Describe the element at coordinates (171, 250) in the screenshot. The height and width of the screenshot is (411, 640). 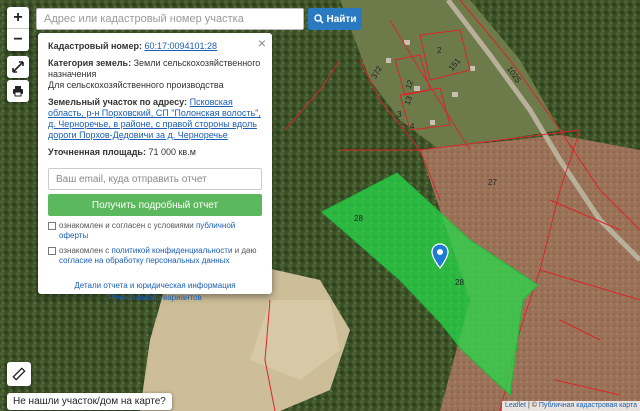
I see `privacy-policy-link: политикой конфиденциальности` at that location.